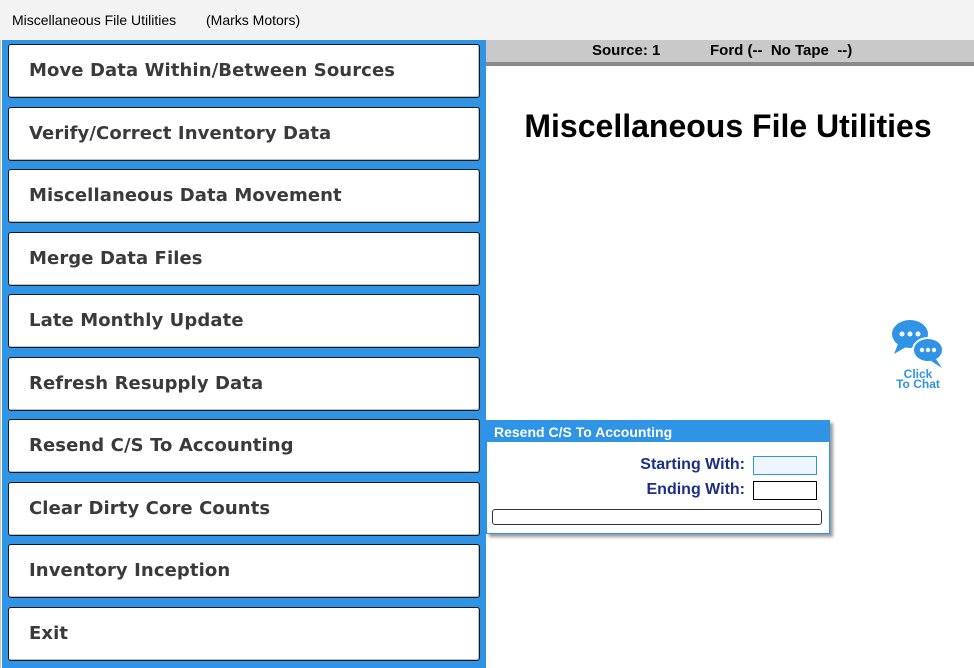 This screenshot has width=974, height=668. I want to click on late-monthly-update-button: Late Monthly Update, so click(244, 321).